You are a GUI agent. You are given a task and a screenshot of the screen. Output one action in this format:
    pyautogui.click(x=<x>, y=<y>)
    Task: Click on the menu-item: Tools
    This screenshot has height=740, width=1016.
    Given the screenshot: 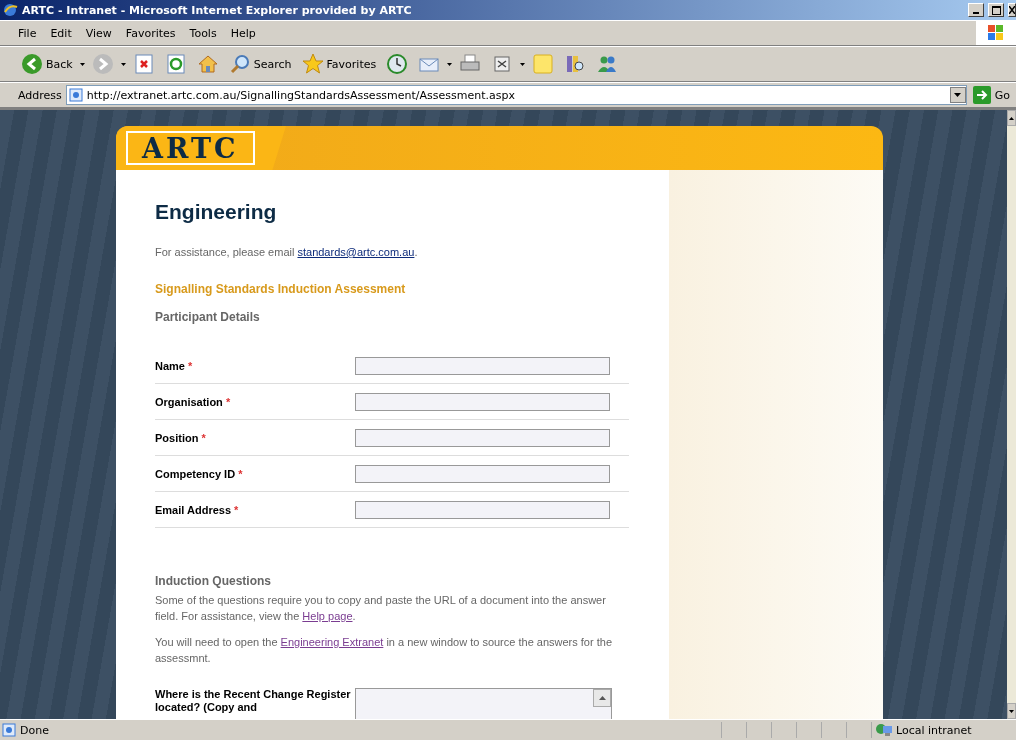 What is the action you would take?
    pyautogui.click(x=203, y=33)
    